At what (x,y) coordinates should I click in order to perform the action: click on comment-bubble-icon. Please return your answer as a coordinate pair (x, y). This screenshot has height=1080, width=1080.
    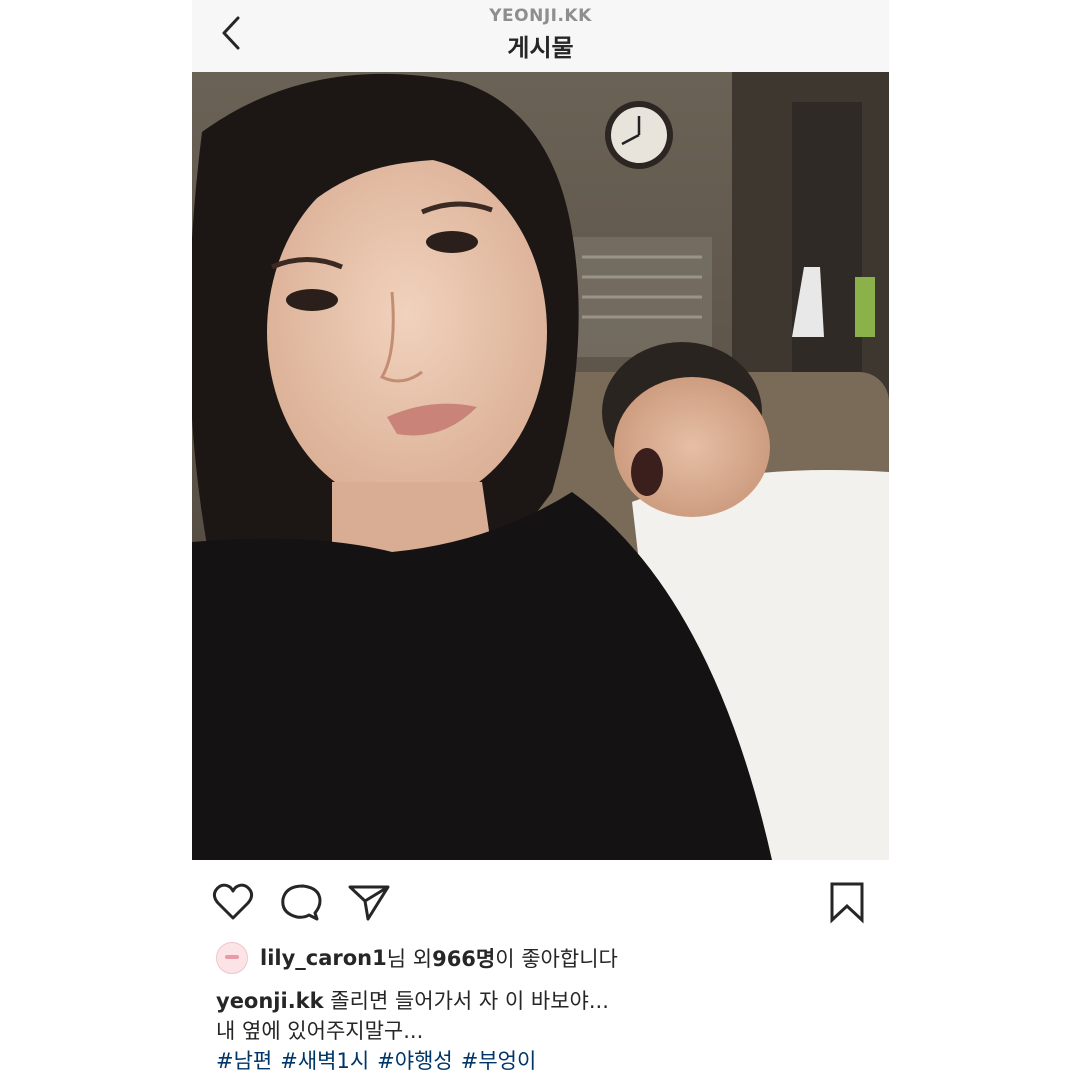
    Looking at the image, I should click on (301, 902).